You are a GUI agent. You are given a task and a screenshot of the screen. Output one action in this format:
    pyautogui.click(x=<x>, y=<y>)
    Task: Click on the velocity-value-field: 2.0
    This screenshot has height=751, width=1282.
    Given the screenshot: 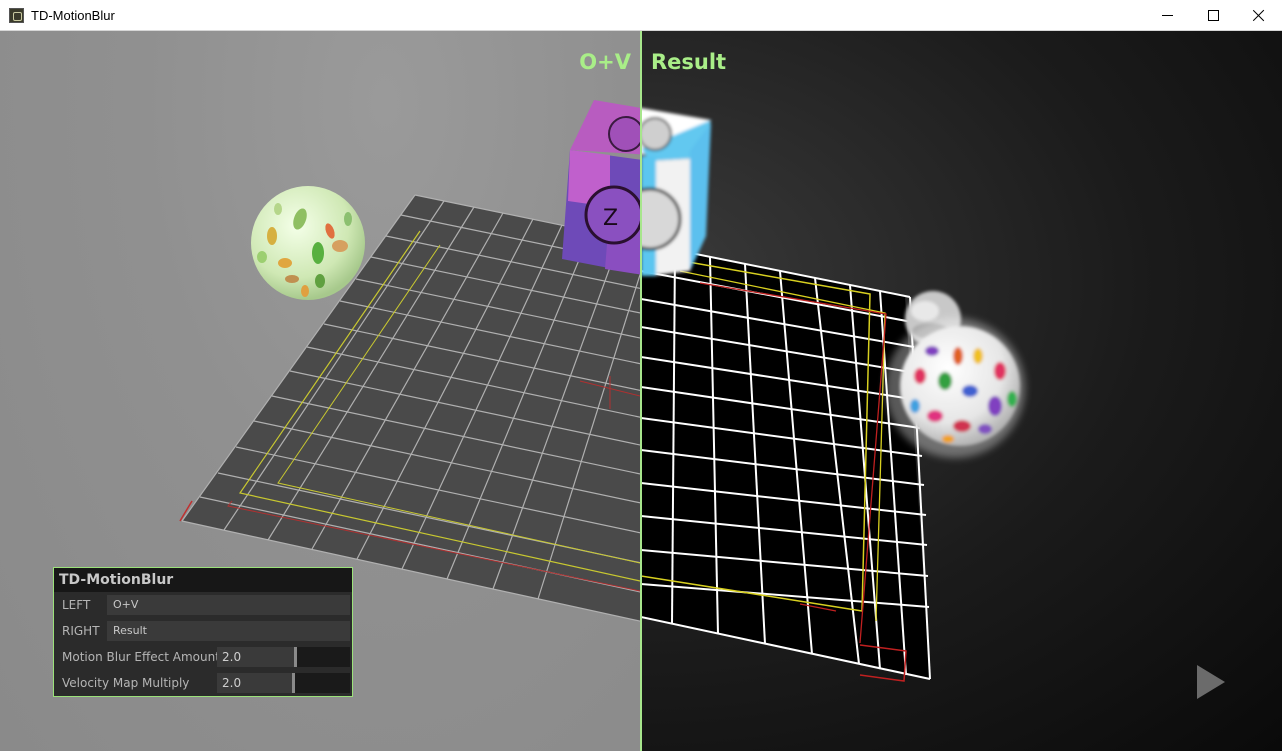 What is the action you would take?
    pyautogui.click(x=242, y=683)
    